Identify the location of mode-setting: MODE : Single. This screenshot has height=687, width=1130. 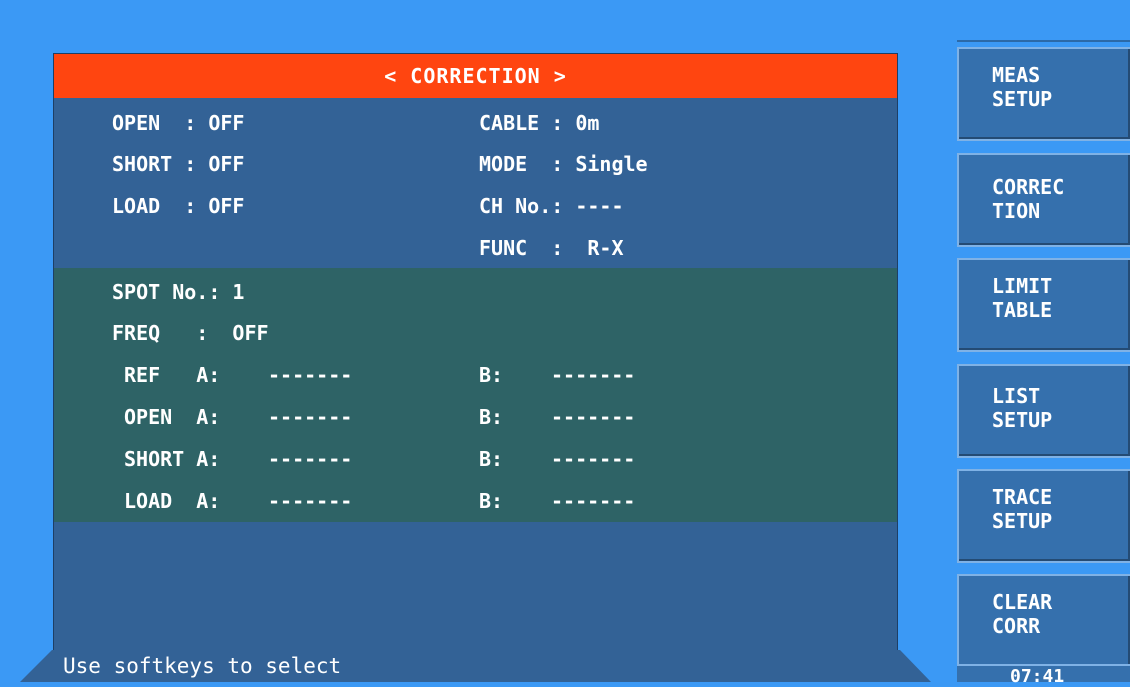
(563, 164).